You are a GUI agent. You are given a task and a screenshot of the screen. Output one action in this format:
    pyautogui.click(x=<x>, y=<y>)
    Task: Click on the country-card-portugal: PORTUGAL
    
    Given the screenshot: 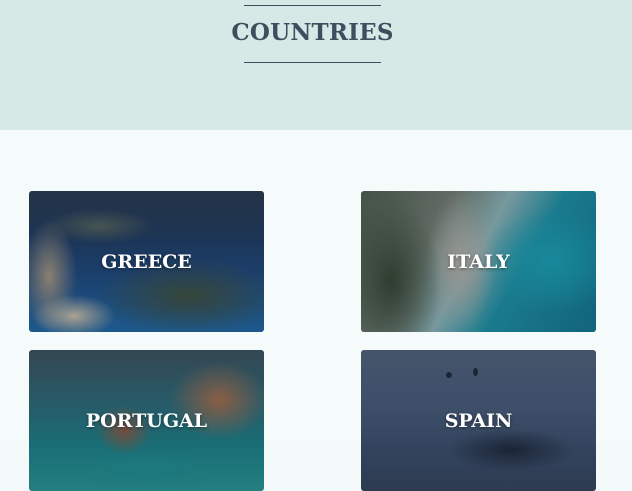 What is the action you would take?
    pyautogui.click(x=146, y=420)
    